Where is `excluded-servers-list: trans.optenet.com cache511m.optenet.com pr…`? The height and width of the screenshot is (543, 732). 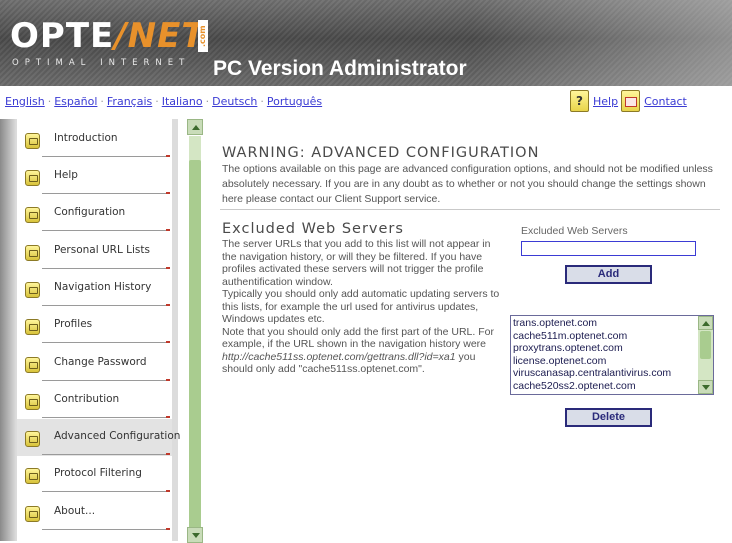
excluded-servers-list: trans.optenet.com cache511m.optenet.com pr… is located at coordinates (612, 355).